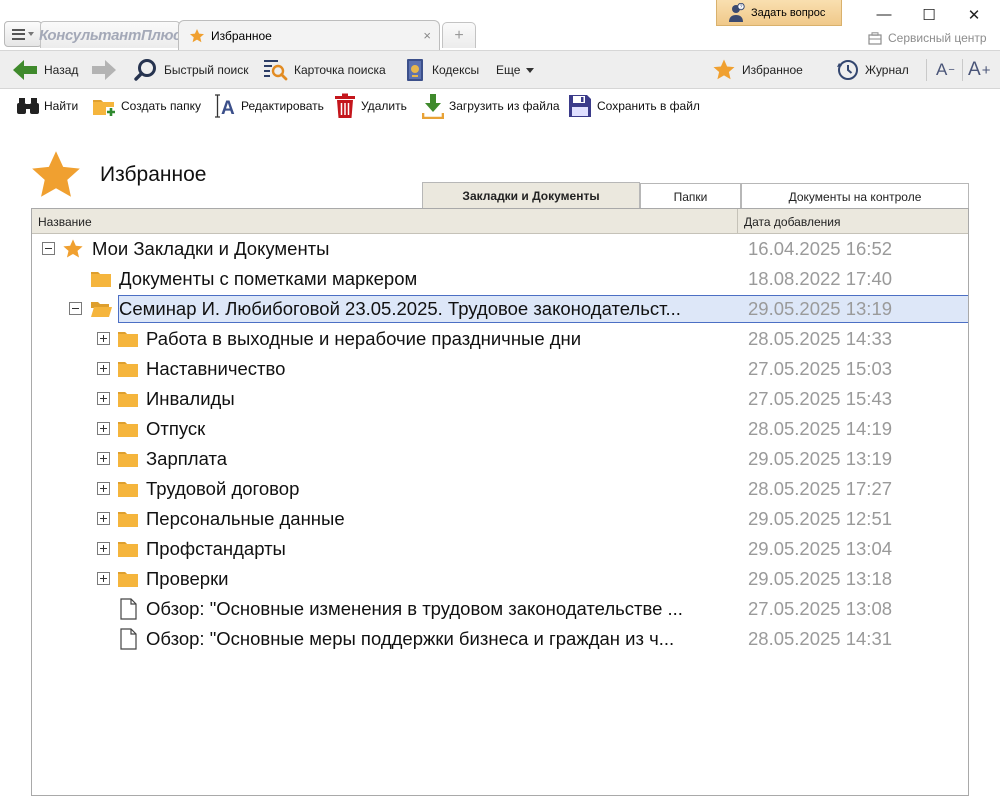 This screenshot has height=800, width=1000. Describe the element at coordinates (500, 519) in the screenshot. I see `tree-row: Персональные данные 29.05.2025 12:51` at that location.